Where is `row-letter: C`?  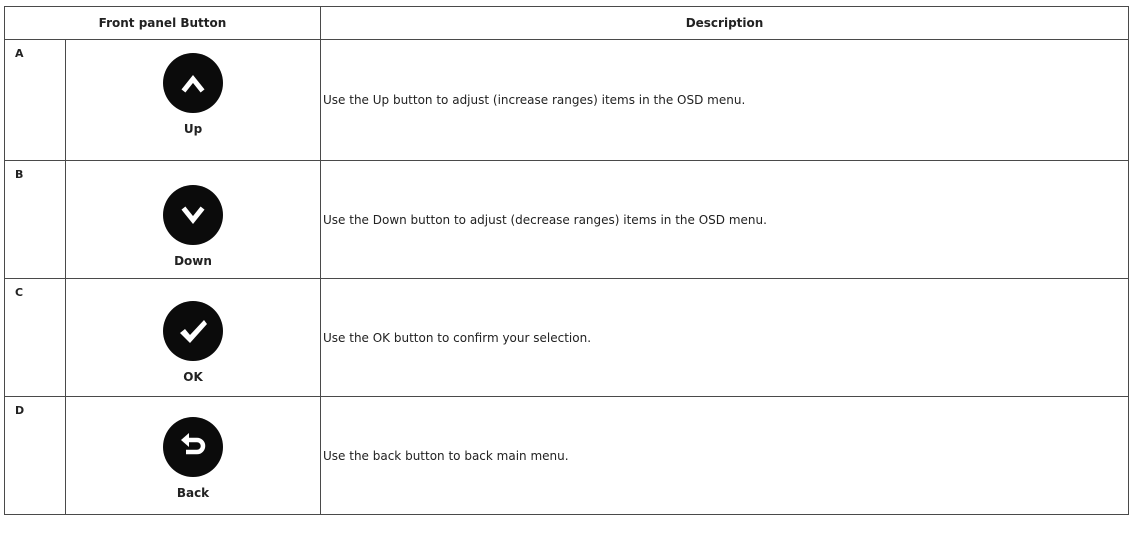
row-letter: C is located at coordinates (35, 337).